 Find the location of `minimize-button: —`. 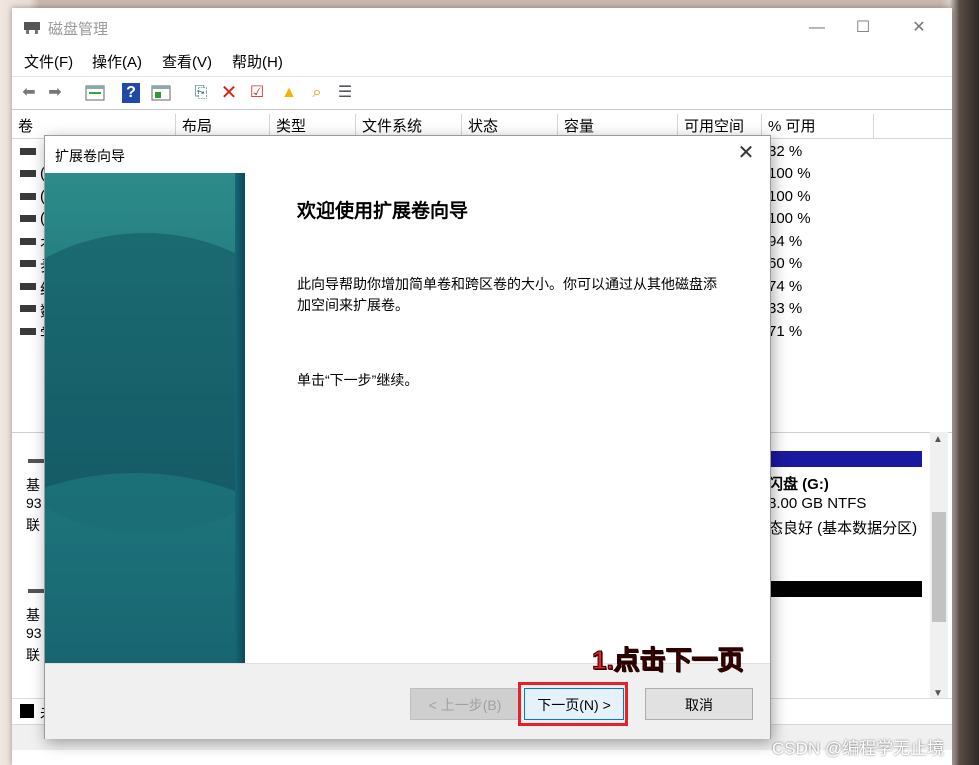

minimize-button: — is located at coordinates (817, 28).